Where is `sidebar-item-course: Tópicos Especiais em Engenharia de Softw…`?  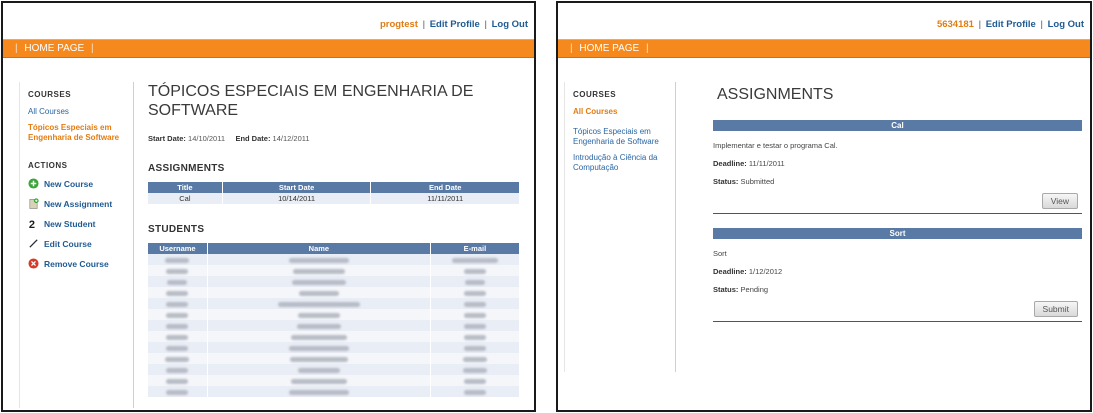
sidebar-item-course: Tópicos Especiais em Engenharia de Softw… is located at coordinates (624, 137).